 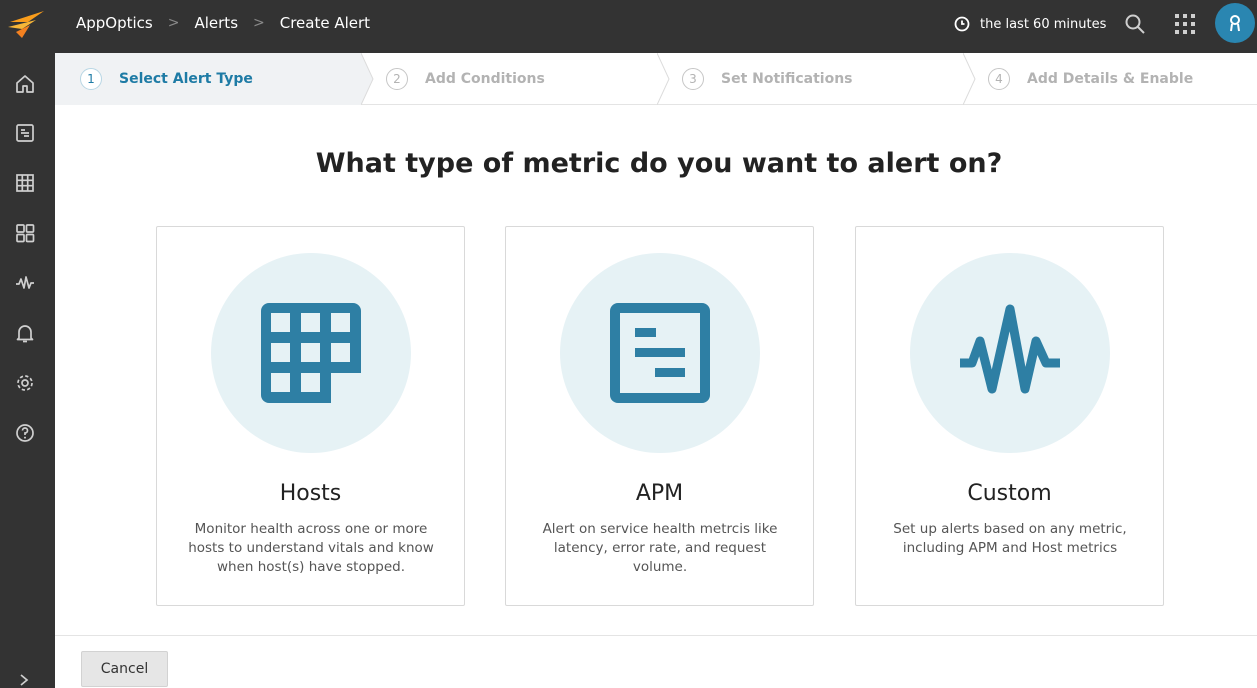 I want to click on breadcrumb-appoptics: AppOptics, so click(x=114, y=23).